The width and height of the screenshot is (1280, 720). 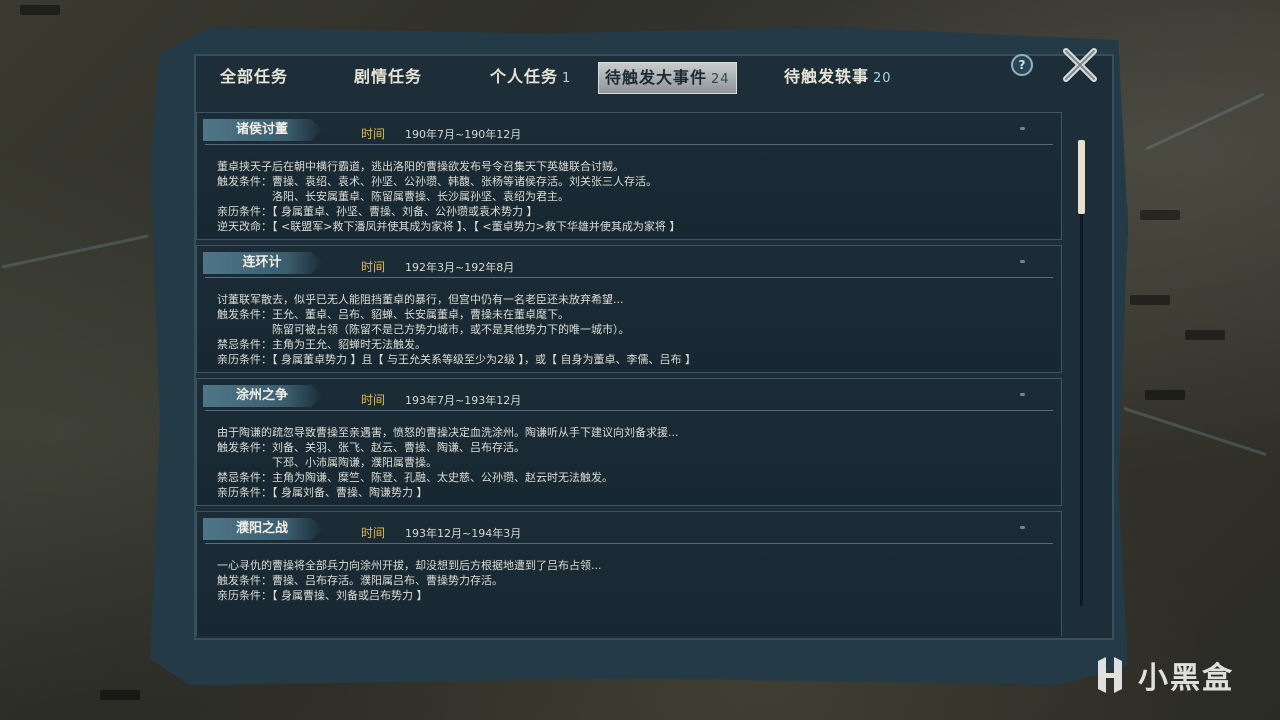 I want to click on event-text-line: 触发条件：刘备、关羽、张飞、赵云、曹操、陶谦、吕布存活。, so click(x=371, y=447).